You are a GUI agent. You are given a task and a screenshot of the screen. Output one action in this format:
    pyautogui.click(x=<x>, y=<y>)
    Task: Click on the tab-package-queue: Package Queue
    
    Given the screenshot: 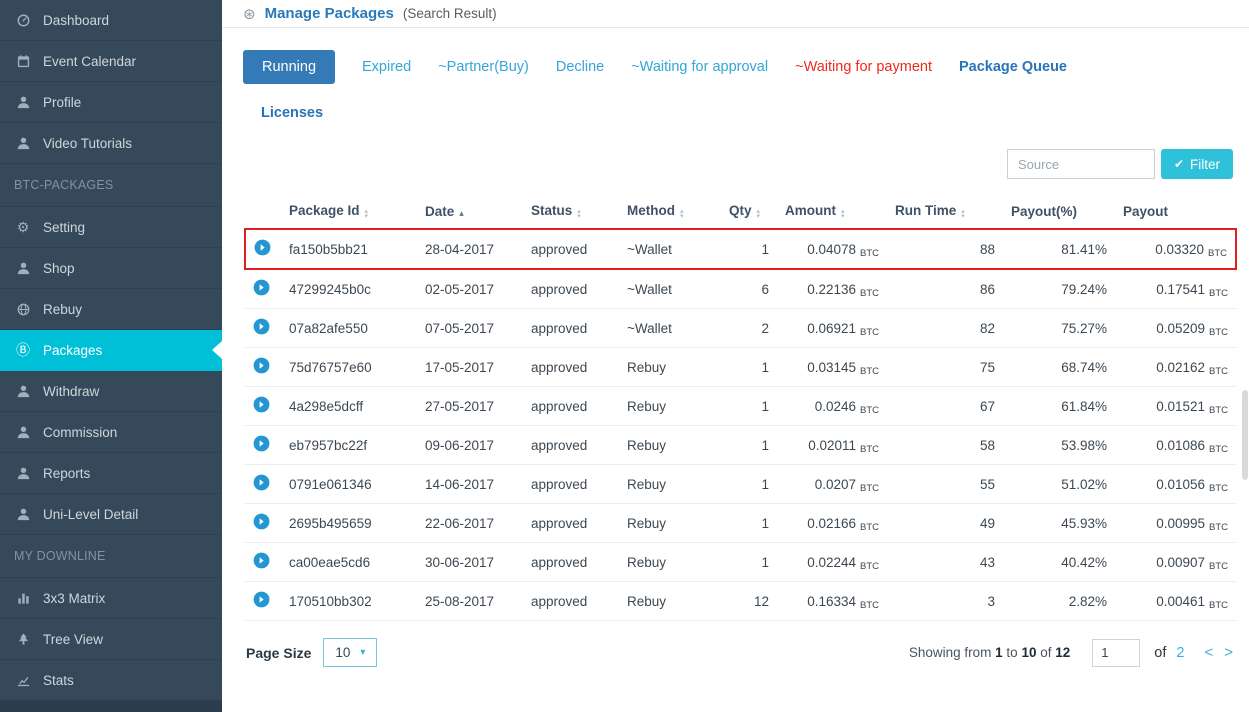 What is the action you would take?
    pyautogui.click(x=1013, y=67)
    